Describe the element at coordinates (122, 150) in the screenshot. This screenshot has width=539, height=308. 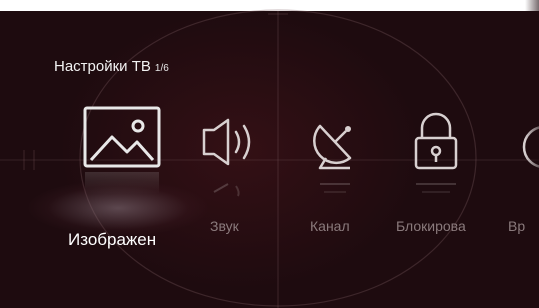
I see `picture-icon` at that location.